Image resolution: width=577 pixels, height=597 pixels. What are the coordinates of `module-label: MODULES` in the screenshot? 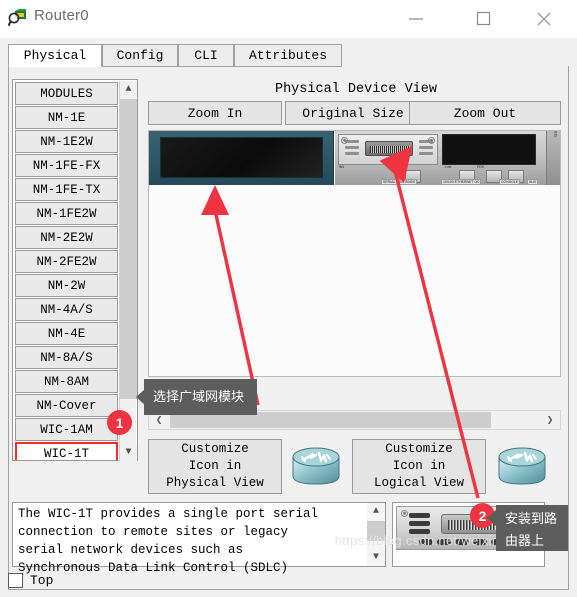 It's located at (66, 93).